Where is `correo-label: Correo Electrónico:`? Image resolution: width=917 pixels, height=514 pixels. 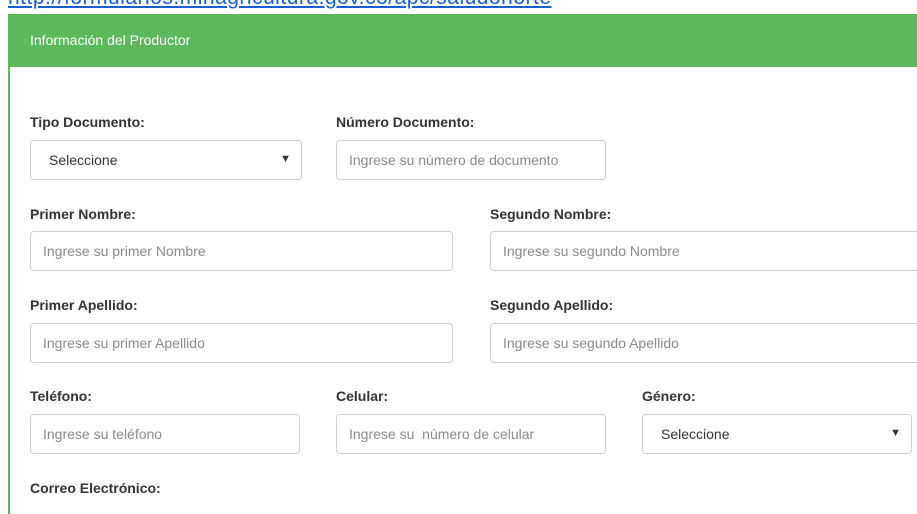 correo-label: Correo Electrónico: is located at coordinates (95, 488).